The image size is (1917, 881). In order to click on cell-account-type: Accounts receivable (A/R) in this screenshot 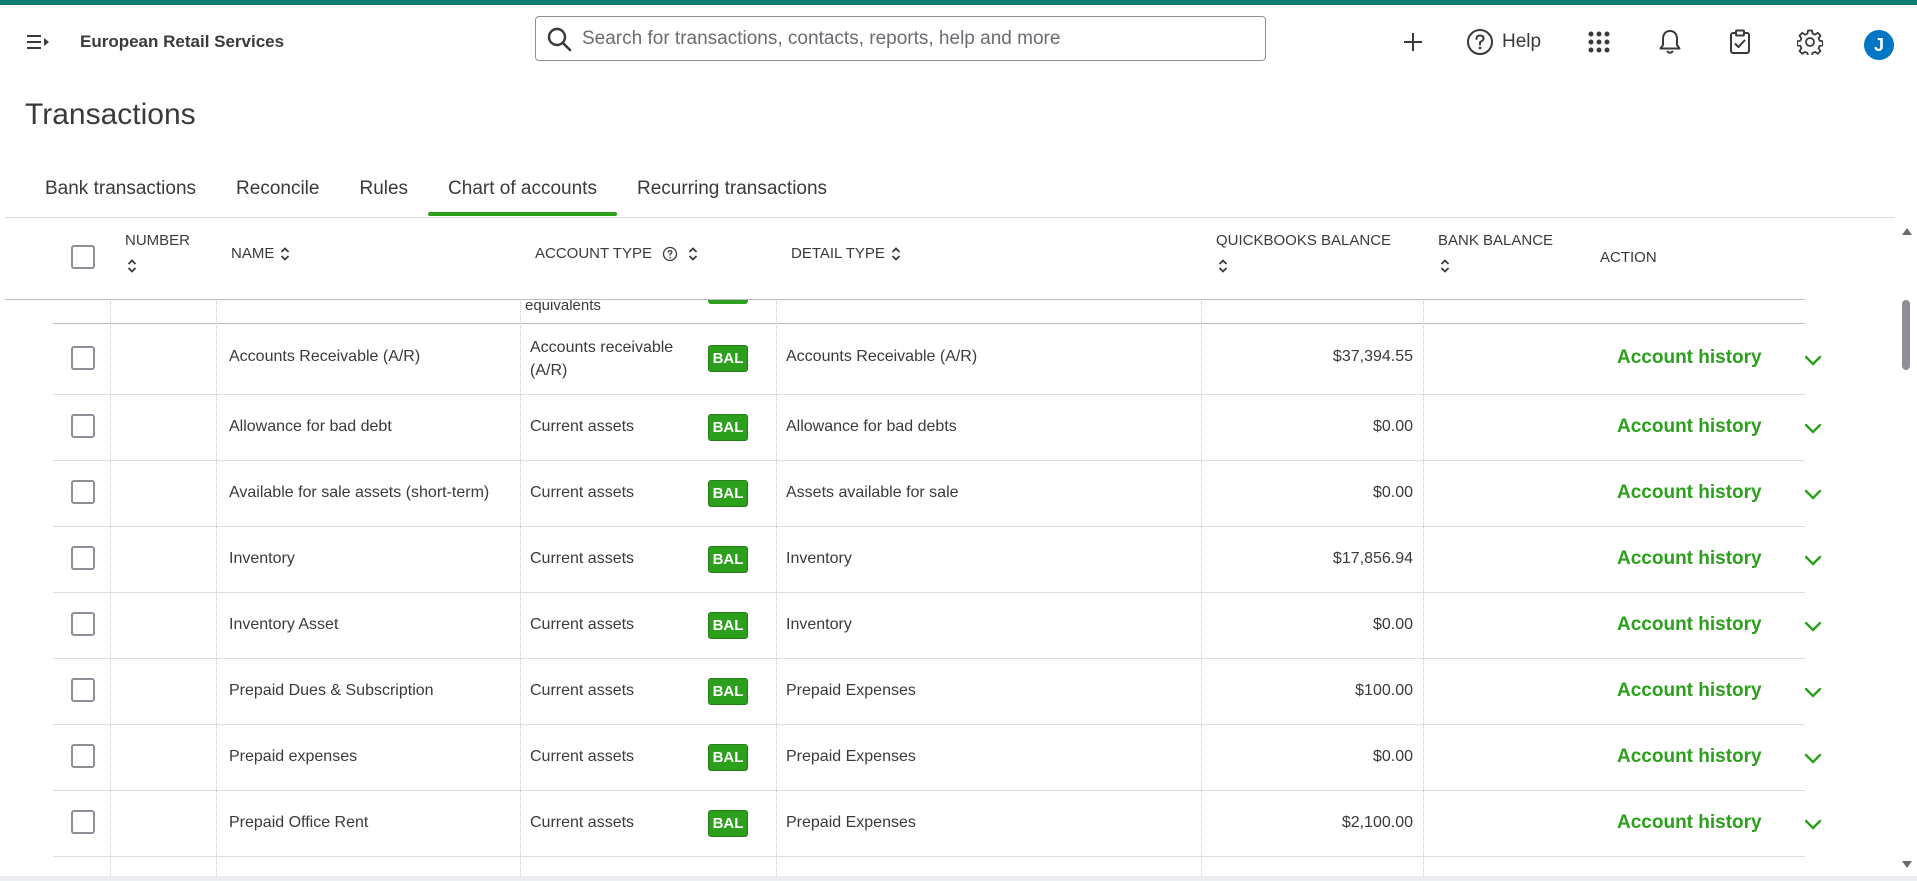, I will do `click(602, 359)`.